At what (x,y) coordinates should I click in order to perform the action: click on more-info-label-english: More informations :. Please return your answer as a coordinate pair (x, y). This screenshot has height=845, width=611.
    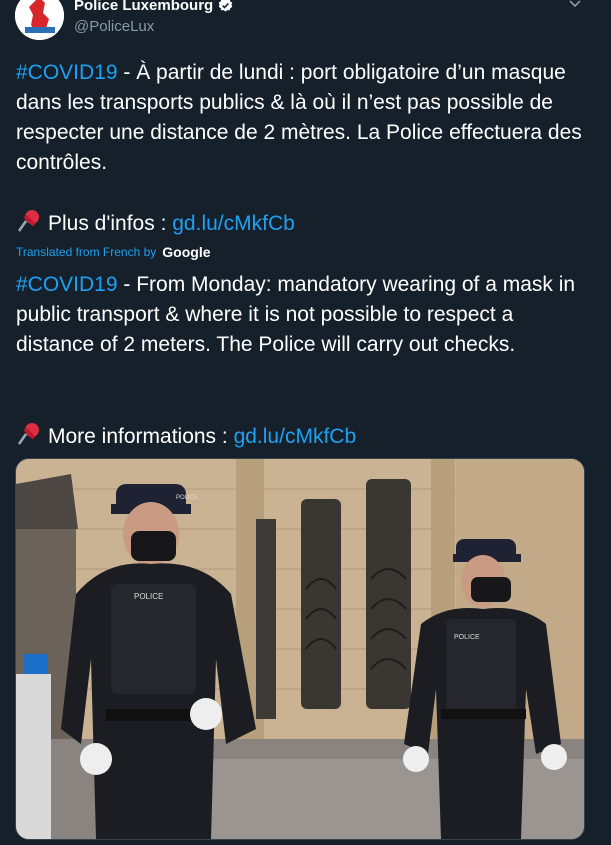
    Looking at the image, I should click on (141, 436).